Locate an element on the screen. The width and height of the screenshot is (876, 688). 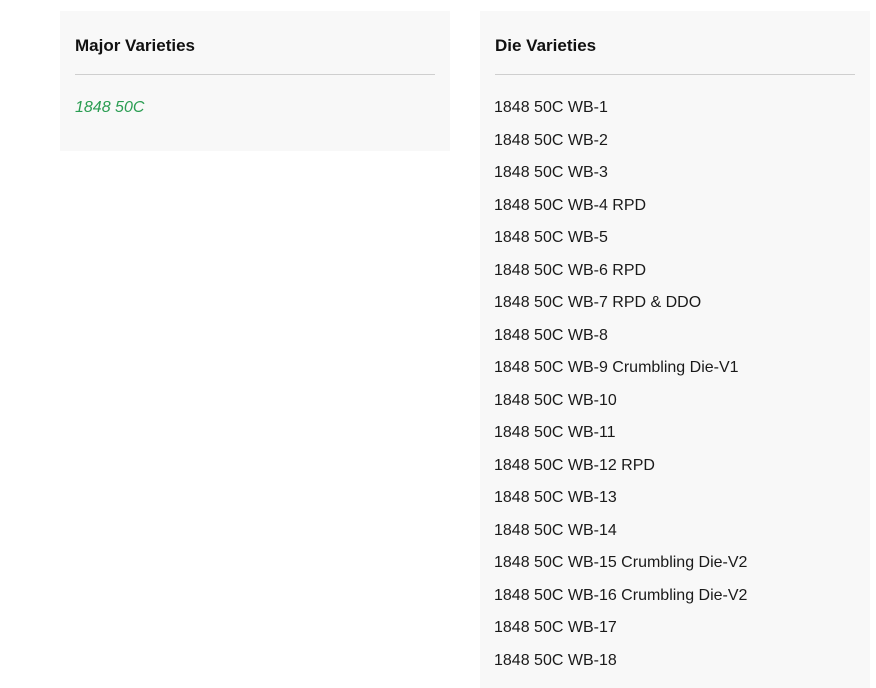
die-variety-link: 1848 50C WB-6 RPD is located at coordinates (570, 270).